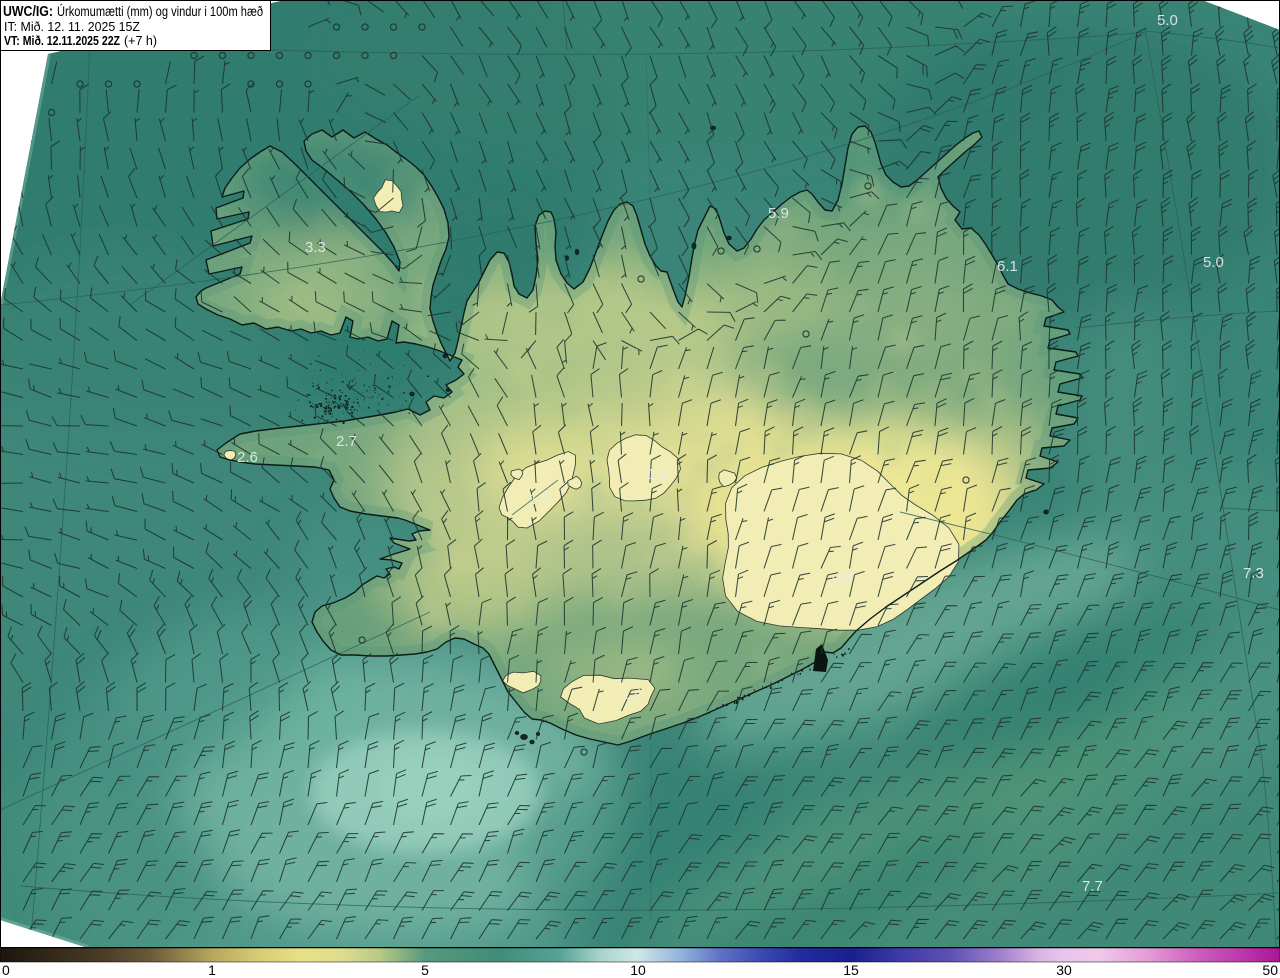 Image resolution: width=1280 pixels, height=978 pixels. Describe the element at coordinates (72, 27) in the screenshot. I see `svg-text: IT: Mið. 12. 11. 2025 15Z` at that location.